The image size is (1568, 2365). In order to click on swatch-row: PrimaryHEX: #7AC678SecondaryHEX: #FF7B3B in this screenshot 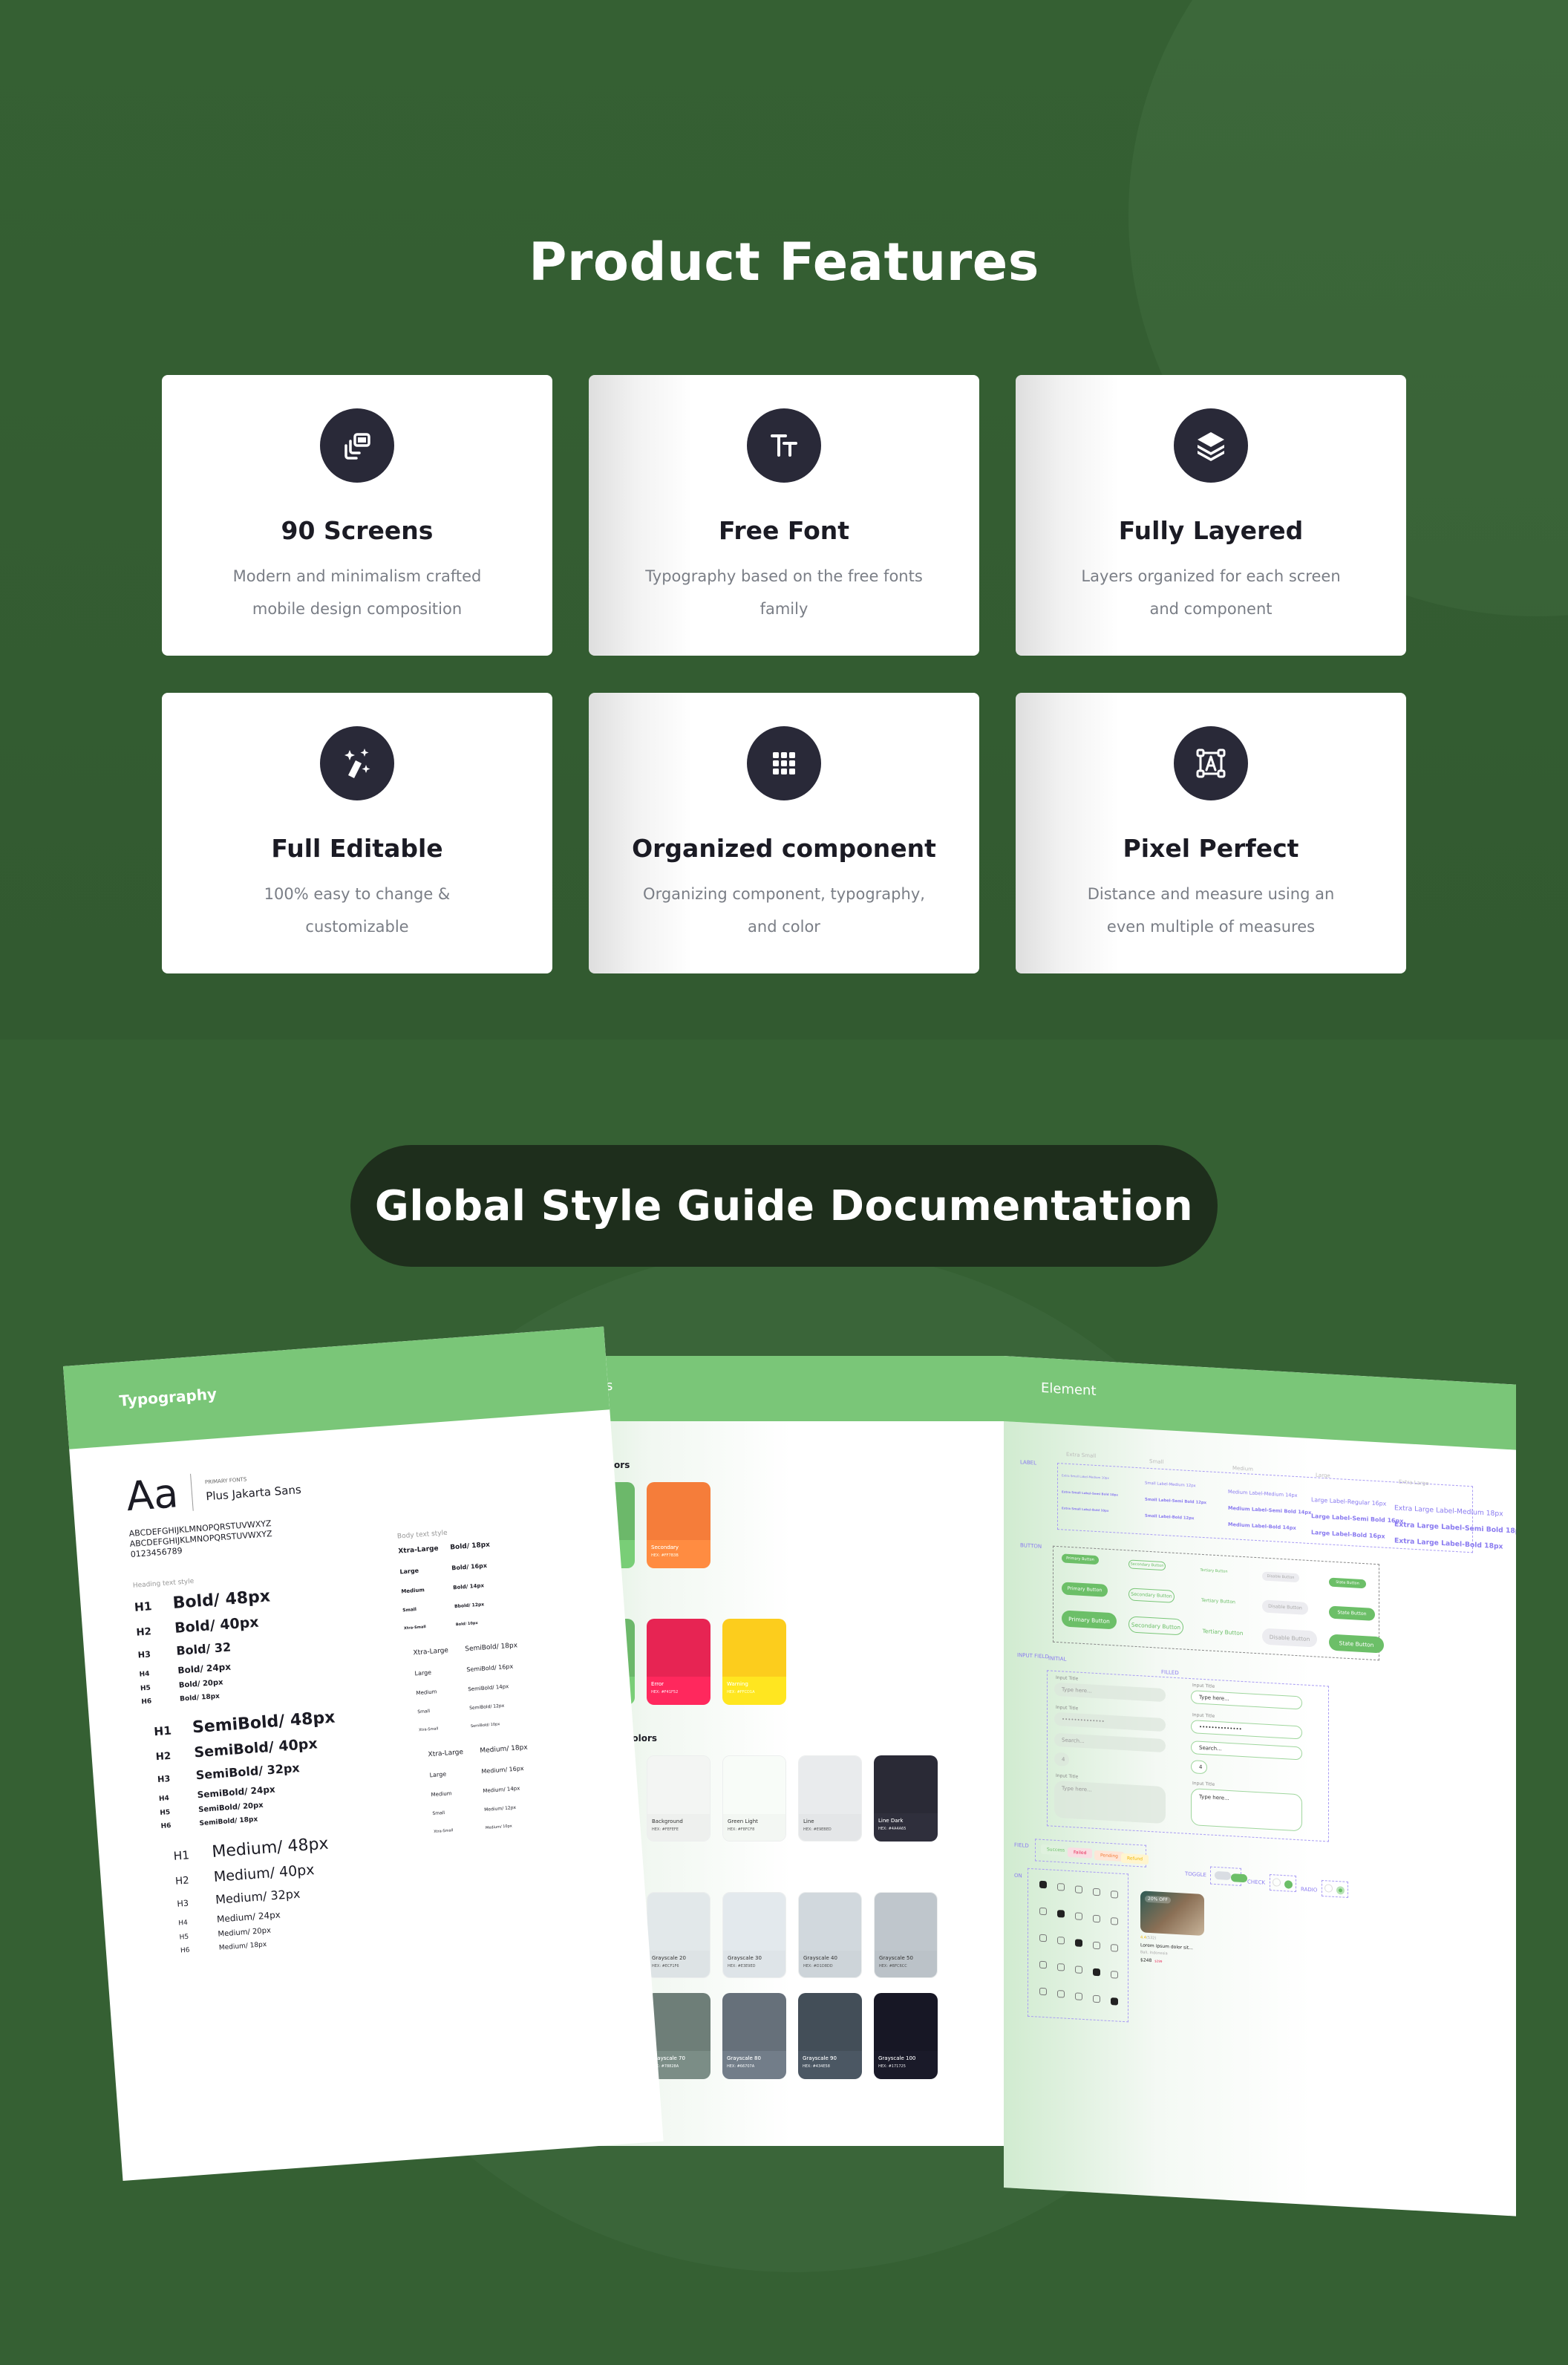, I will do `click(779, 1525)`.